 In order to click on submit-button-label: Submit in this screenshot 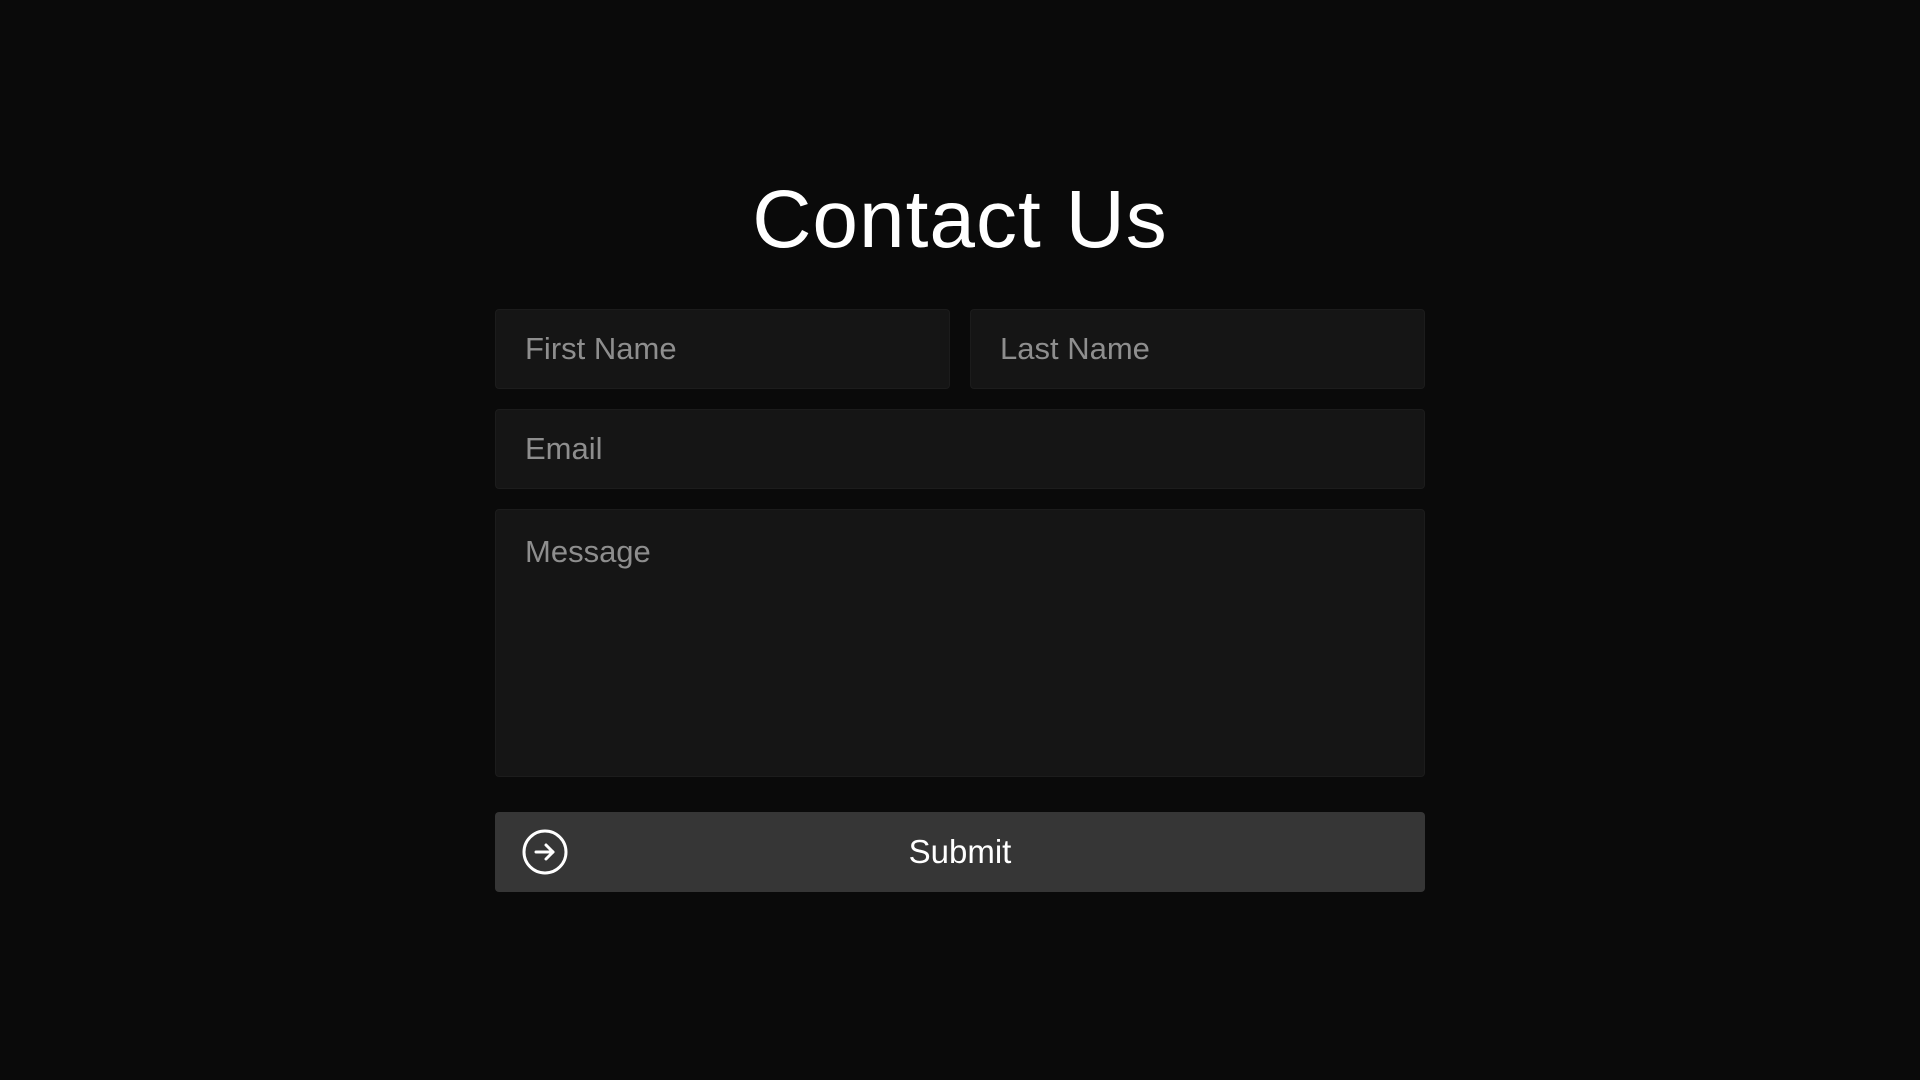, I will do `click(960, 851)`.